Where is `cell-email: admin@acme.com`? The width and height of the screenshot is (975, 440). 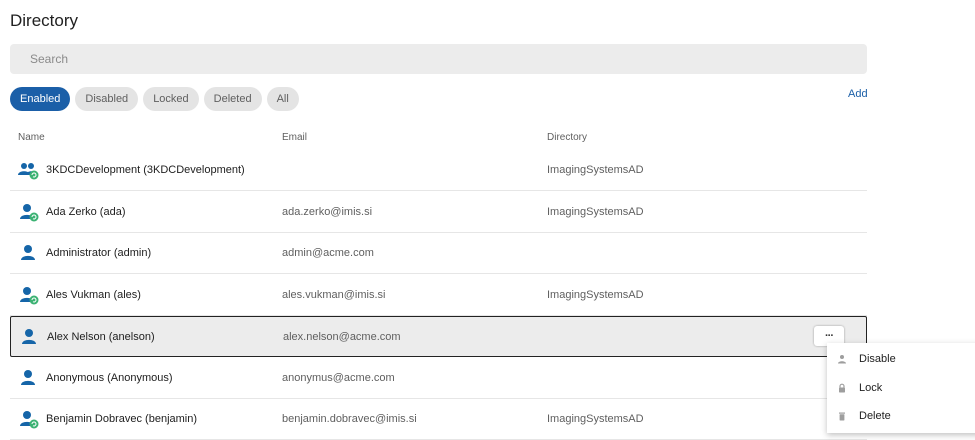 cell-email: admin@acme.com is located at coordinates (328, 253).